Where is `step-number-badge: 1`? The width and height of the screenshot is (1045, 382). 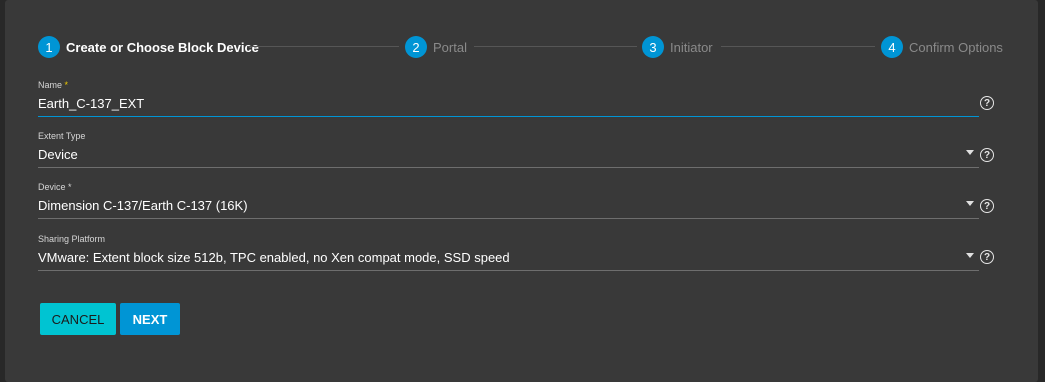
step-number-badge: 1 is located at coordinates (49, 47).